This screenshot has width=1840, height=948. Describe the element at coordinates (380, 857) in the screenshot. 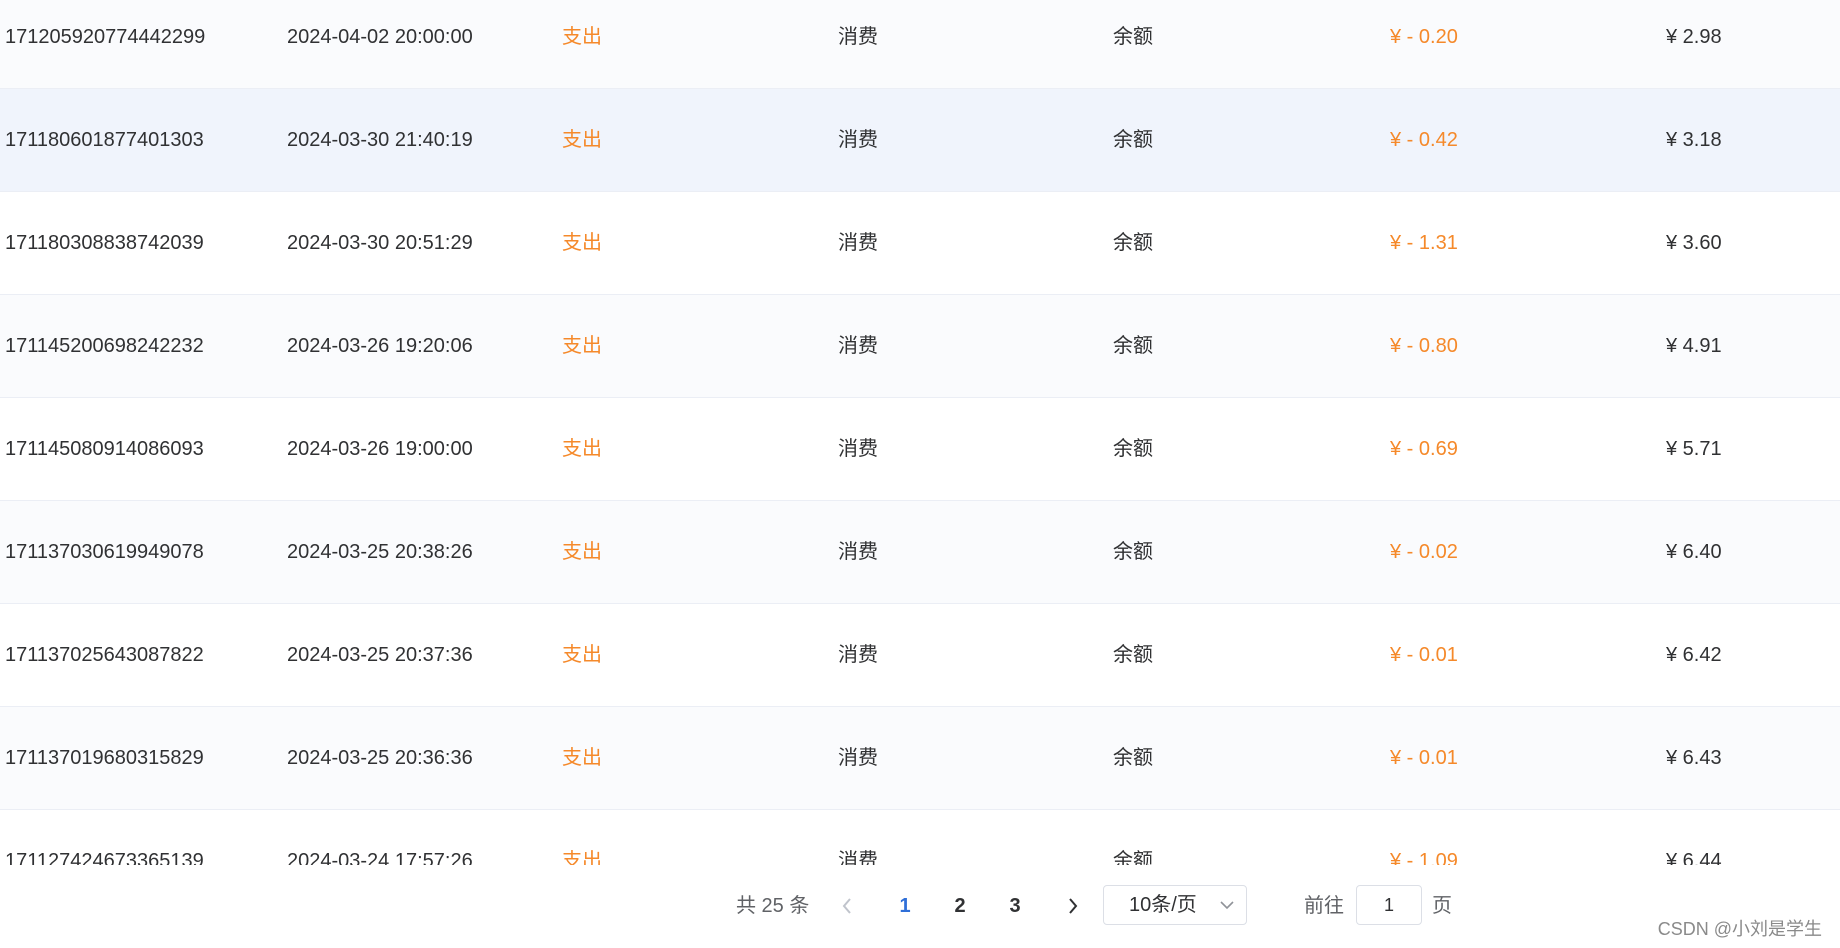

I see `cell-time: 2024-03-24 17:57:26` at that location.